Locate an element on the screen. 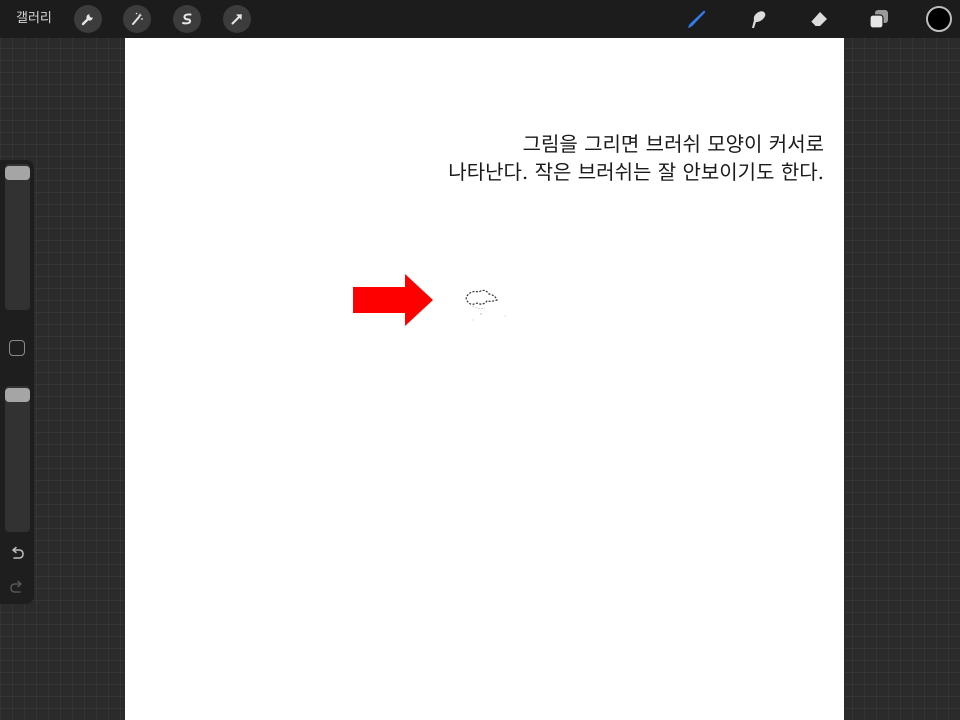 The image size is (960, 720). wrench-icon is located at coordinates (87, 20).